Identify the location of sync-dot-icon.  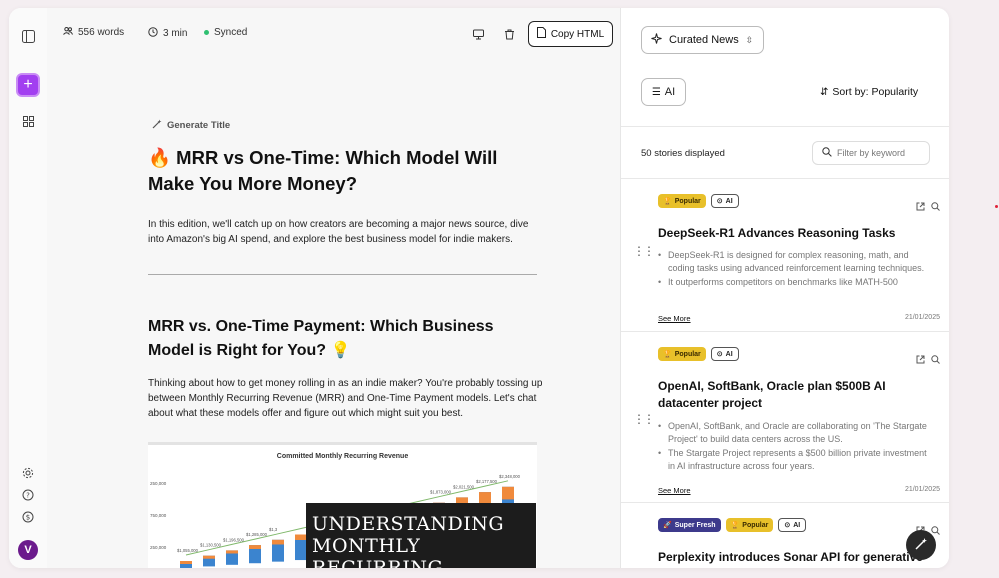
(206, 32).